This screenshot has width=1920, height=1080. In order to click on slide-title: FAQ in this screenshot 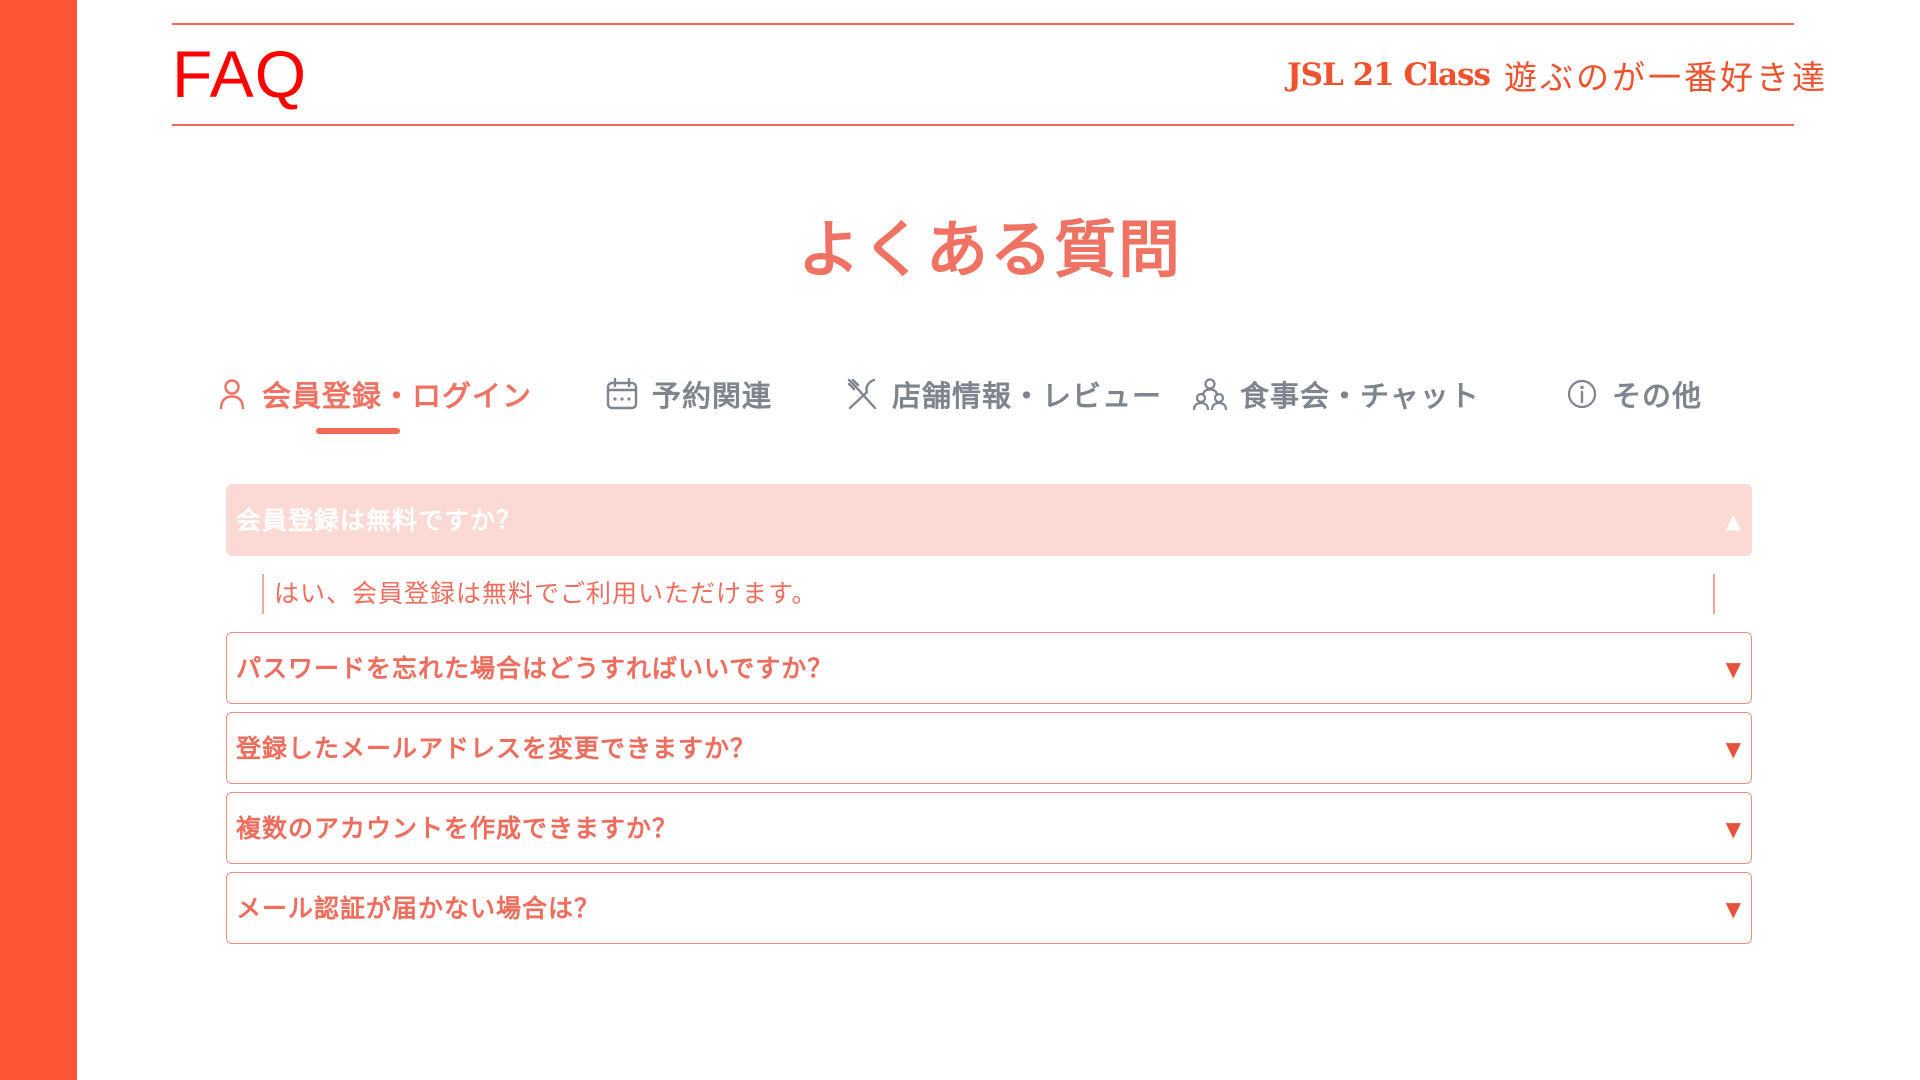, I will do `click(240, 74)`.